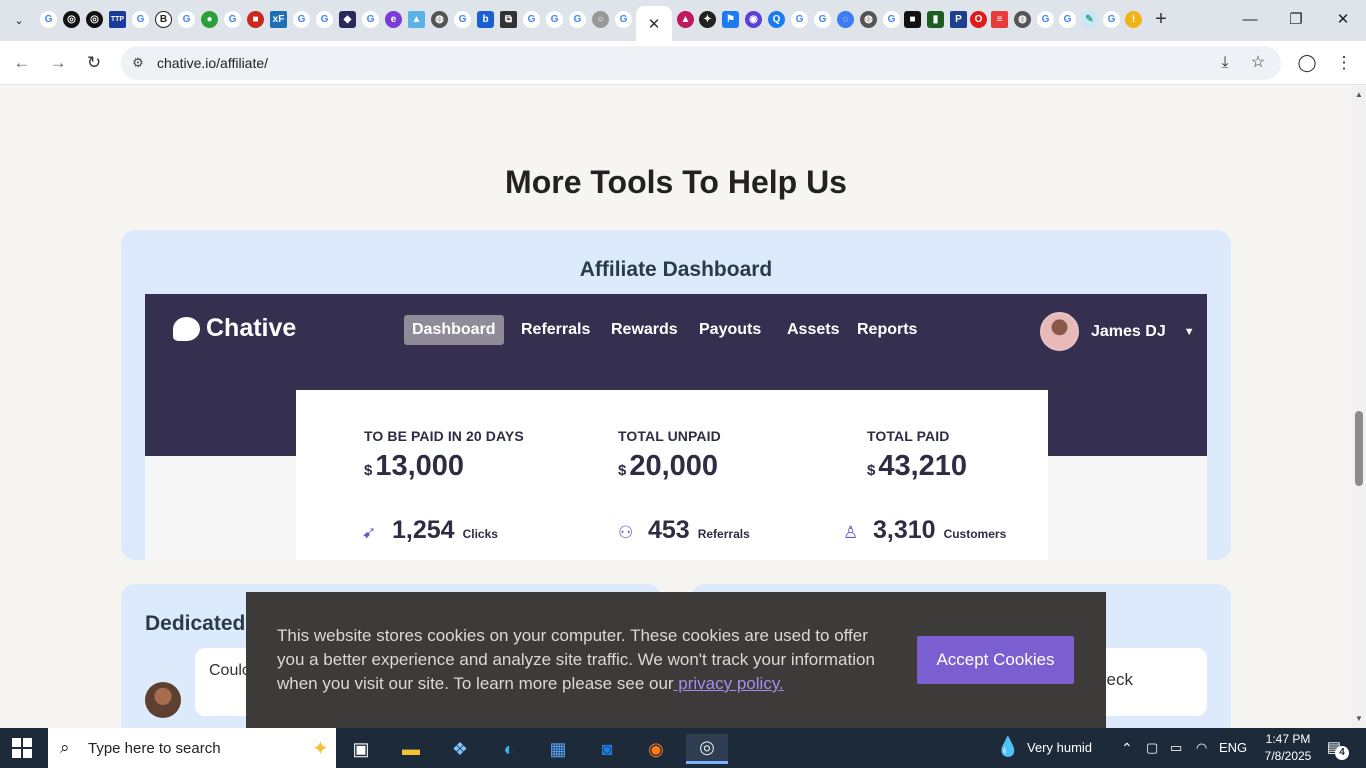  Describe the element at coordinates (685, 19) in the screenshot. I see `tab-triangle-icon: ▲` at that location.